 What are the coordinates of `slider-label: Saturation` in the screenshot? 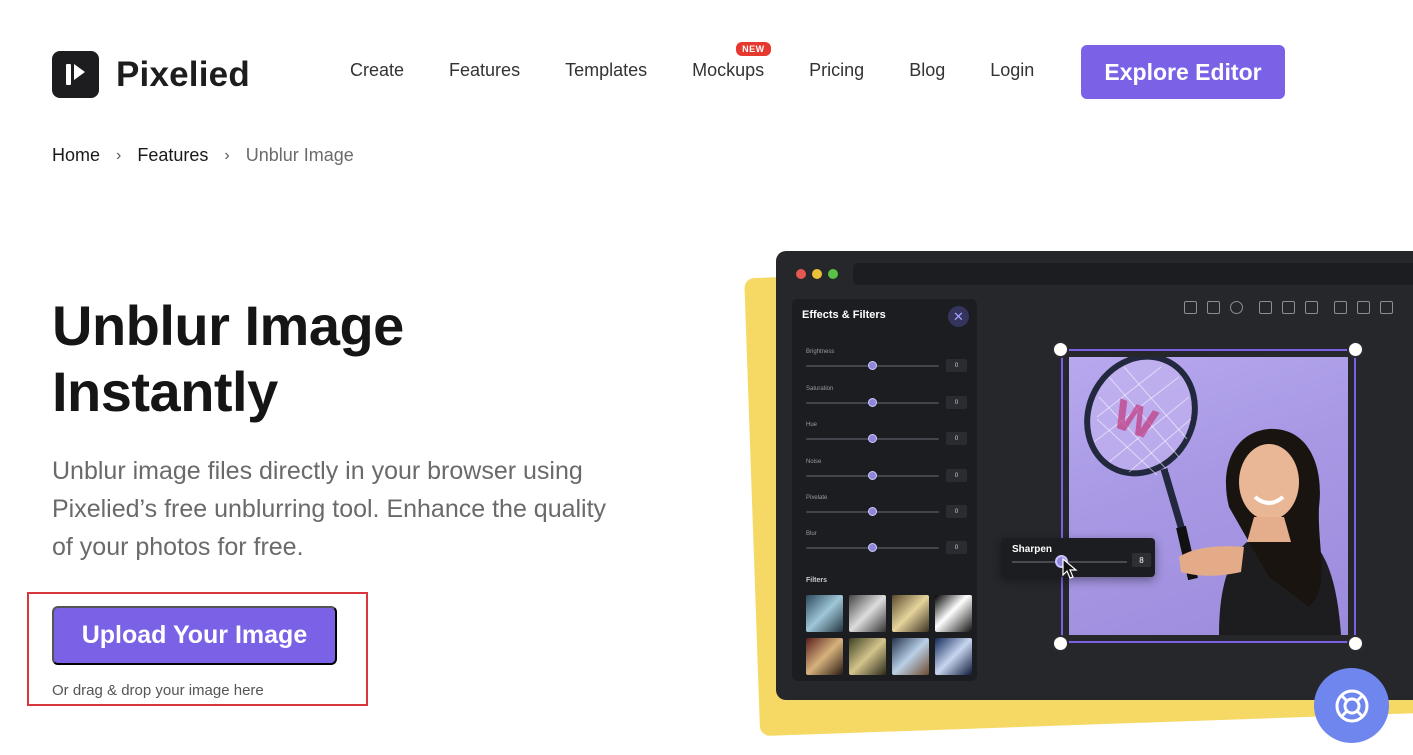 It's located at (820, 389).